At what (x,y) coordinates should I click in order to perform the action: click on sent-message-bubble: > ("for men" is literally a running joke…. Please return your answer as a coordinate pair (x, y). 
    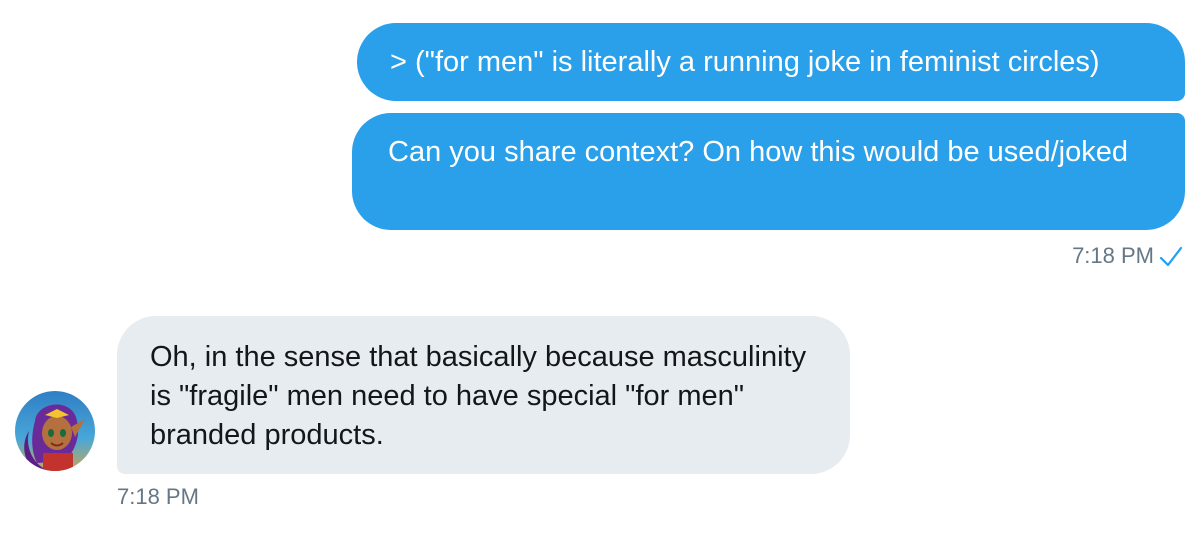
    Looking at the image, I should click on (771, 62).